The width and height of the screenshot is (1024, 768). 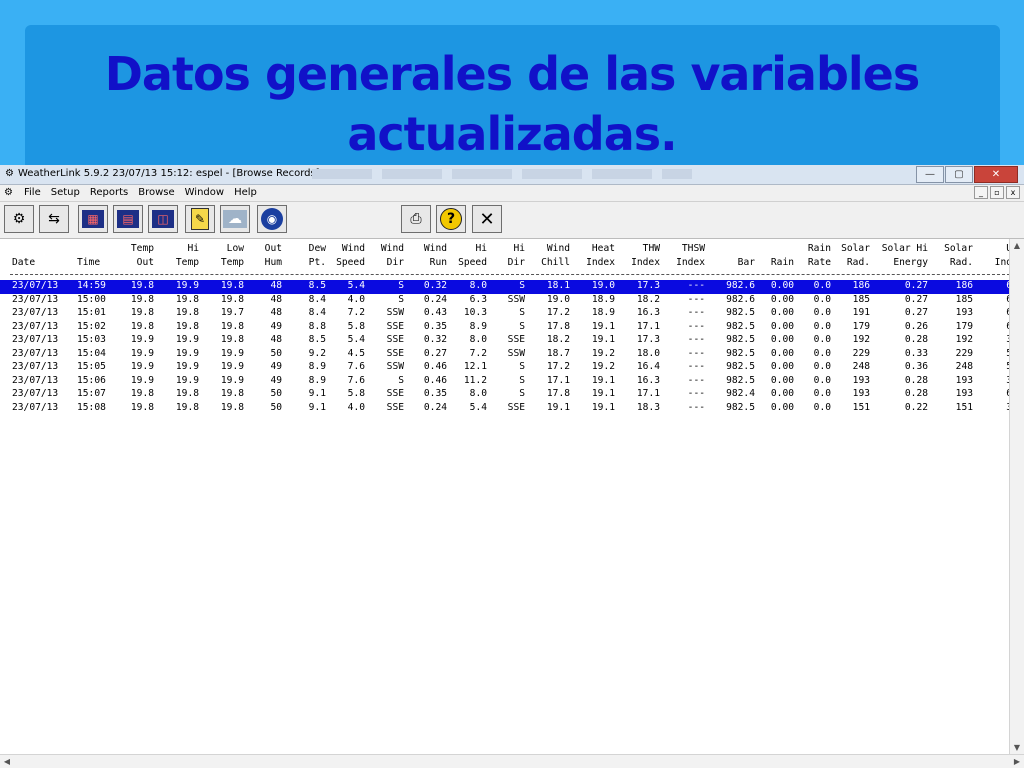 What do you see at coordinates (651, 248) in the screenshot?
I see `header-cell: THW` at bounding box center [651, 248].